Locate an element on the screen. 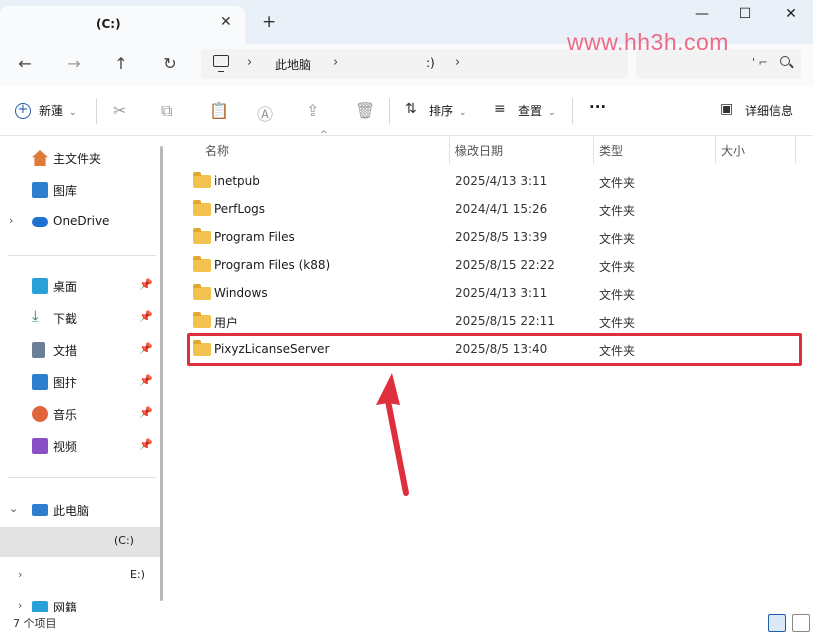 This screenshot has height=634, width=813. sidebar-item-drive-e: › E:) is located at coordinates (80, 576).